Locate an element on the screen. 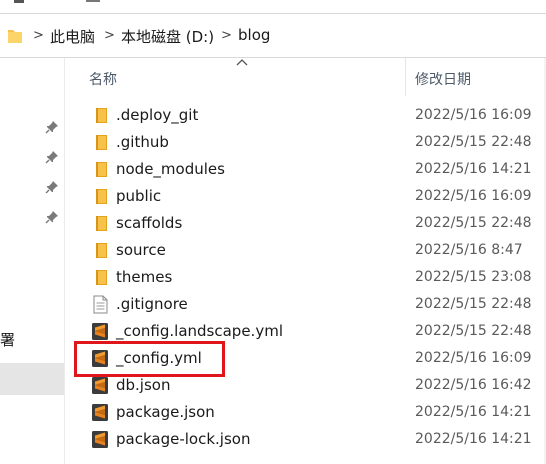 The height and width of the screenshot is (464, 546). file-row: _config.landscape.yml 2022/5/15 22:48 is located at coordinates (305, 331).